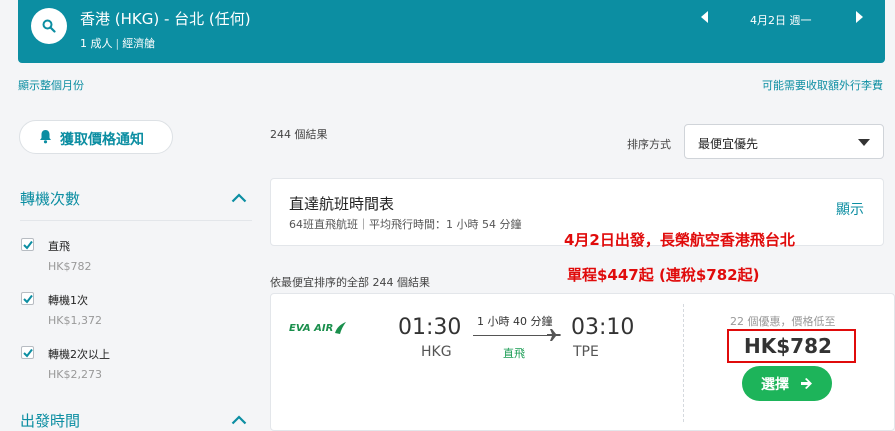 Image resolution: width=895 pixels, height=431 pixels. What do you see at coordinates (603, 327) in the screenshot?
I see `arrival-time: 03:10` at bounding box center [603, 327].